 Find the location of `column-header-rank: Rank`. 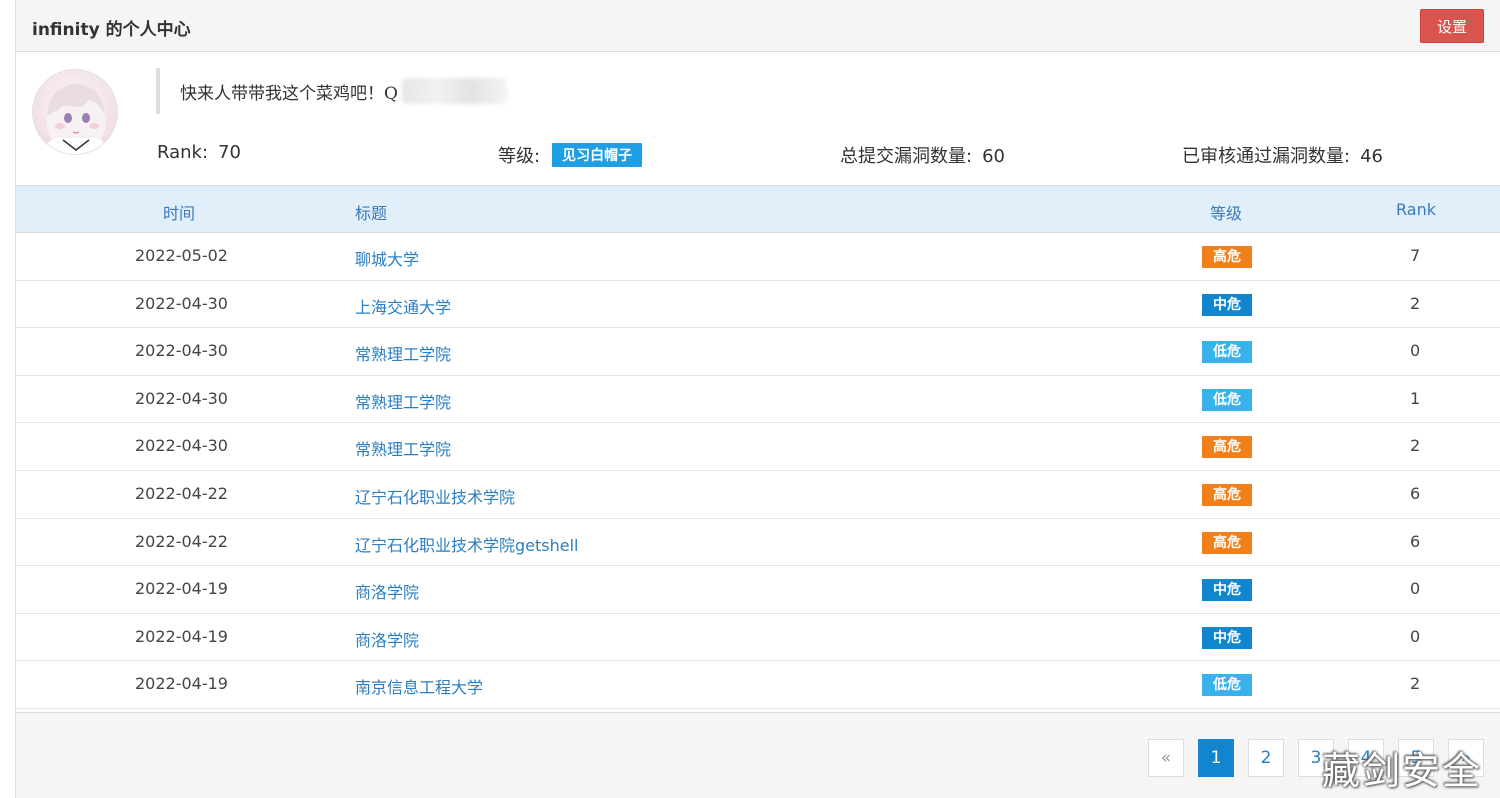

column-header-rank: Rank is located at coordinates (1416, 209).